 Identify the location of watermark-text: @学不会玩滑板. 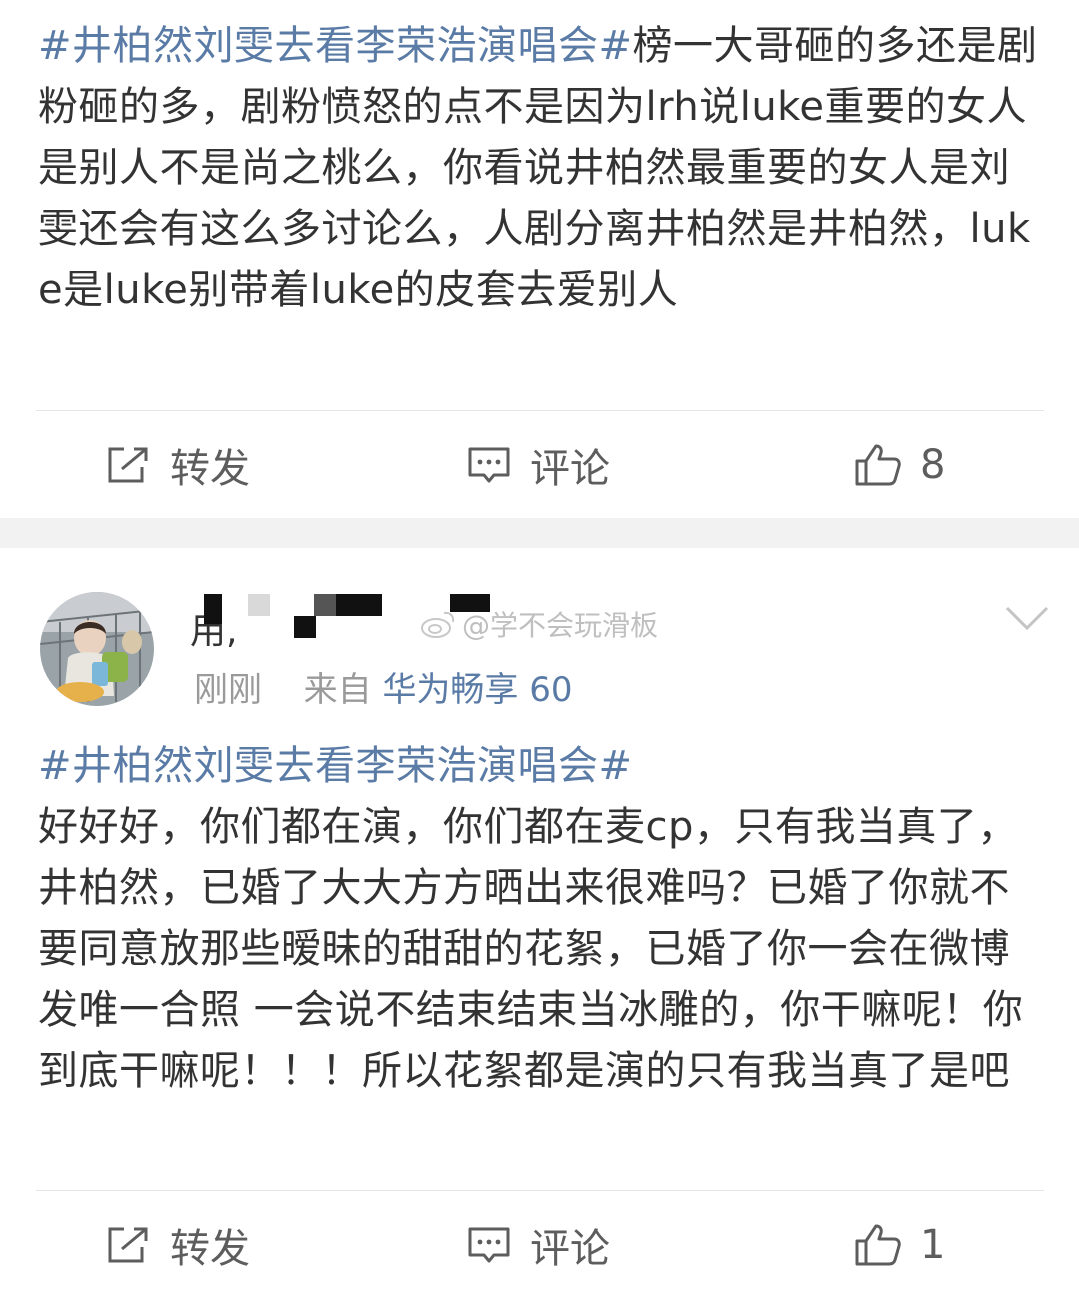
(560, 625).